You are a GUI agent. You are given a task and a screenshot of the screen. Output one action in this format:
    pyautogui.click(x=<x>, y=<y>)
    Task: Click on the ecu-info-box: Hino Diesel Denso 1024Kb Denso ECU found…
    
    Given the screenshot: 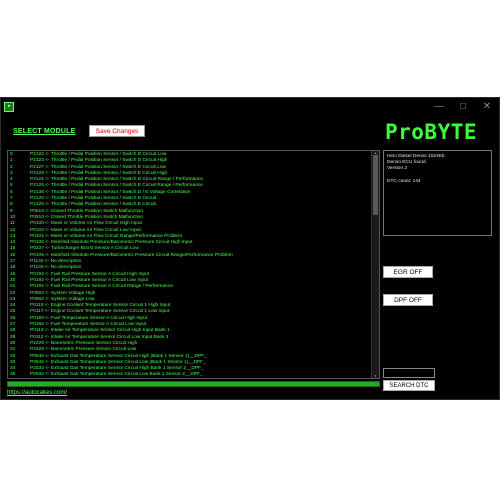 What is the action you would take?
    pyautogui.click(x=437, y=193)
    